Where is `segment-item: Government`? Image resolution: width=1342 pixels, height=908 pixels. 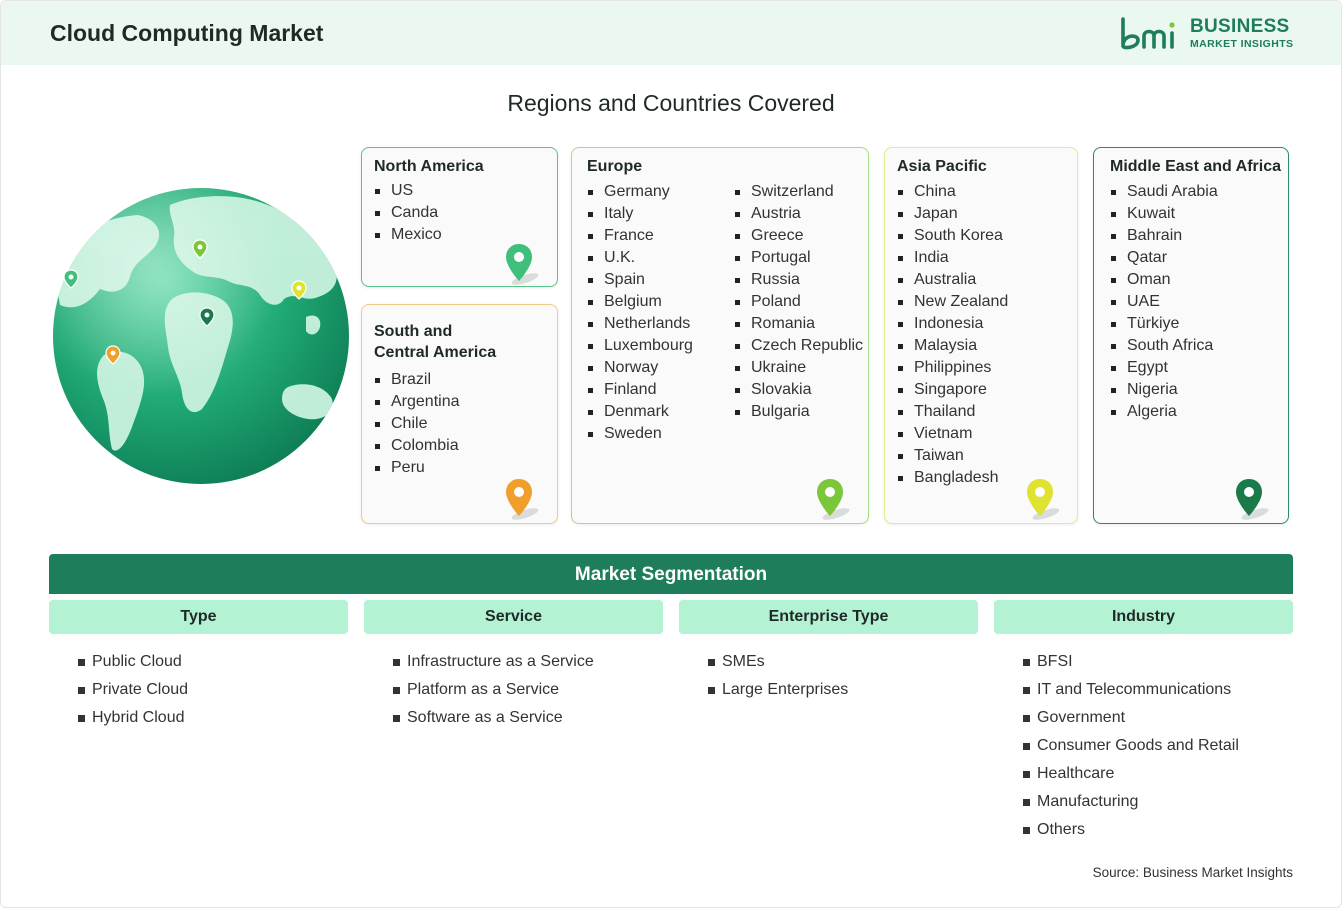
segment-item: Government is located at coordinates (1131, 718).